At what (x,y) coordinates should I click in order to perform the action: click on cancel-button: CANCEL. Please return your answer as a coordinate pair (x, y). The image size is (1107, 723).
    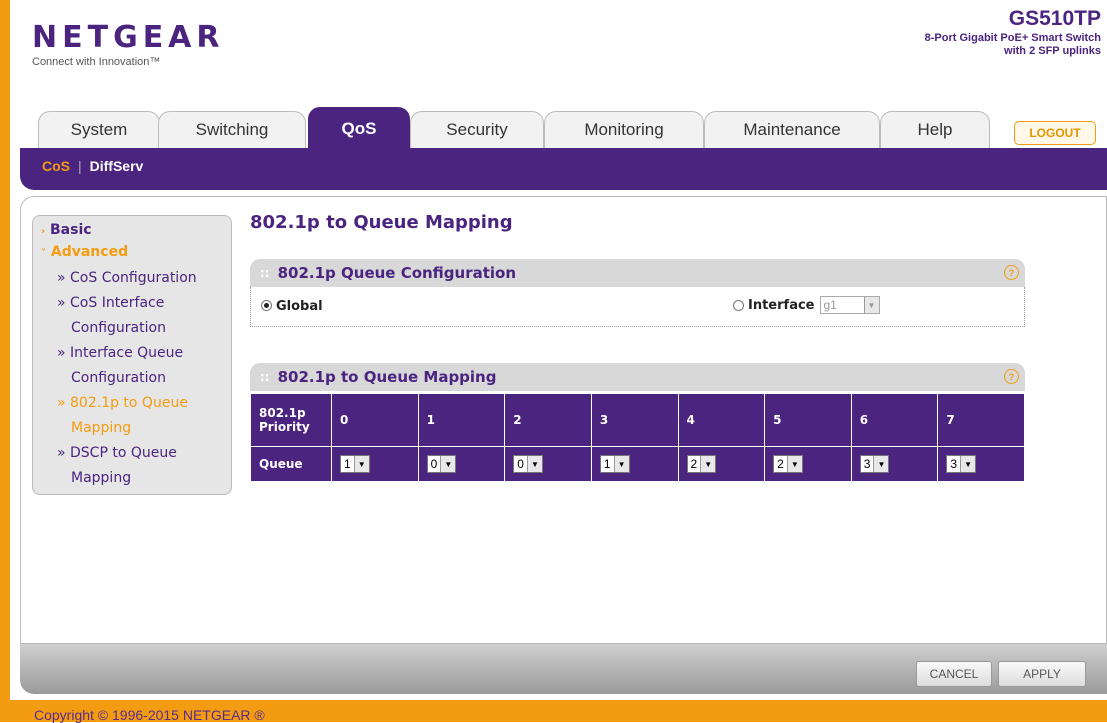
    Looking at the image, I should click on (954, 674).